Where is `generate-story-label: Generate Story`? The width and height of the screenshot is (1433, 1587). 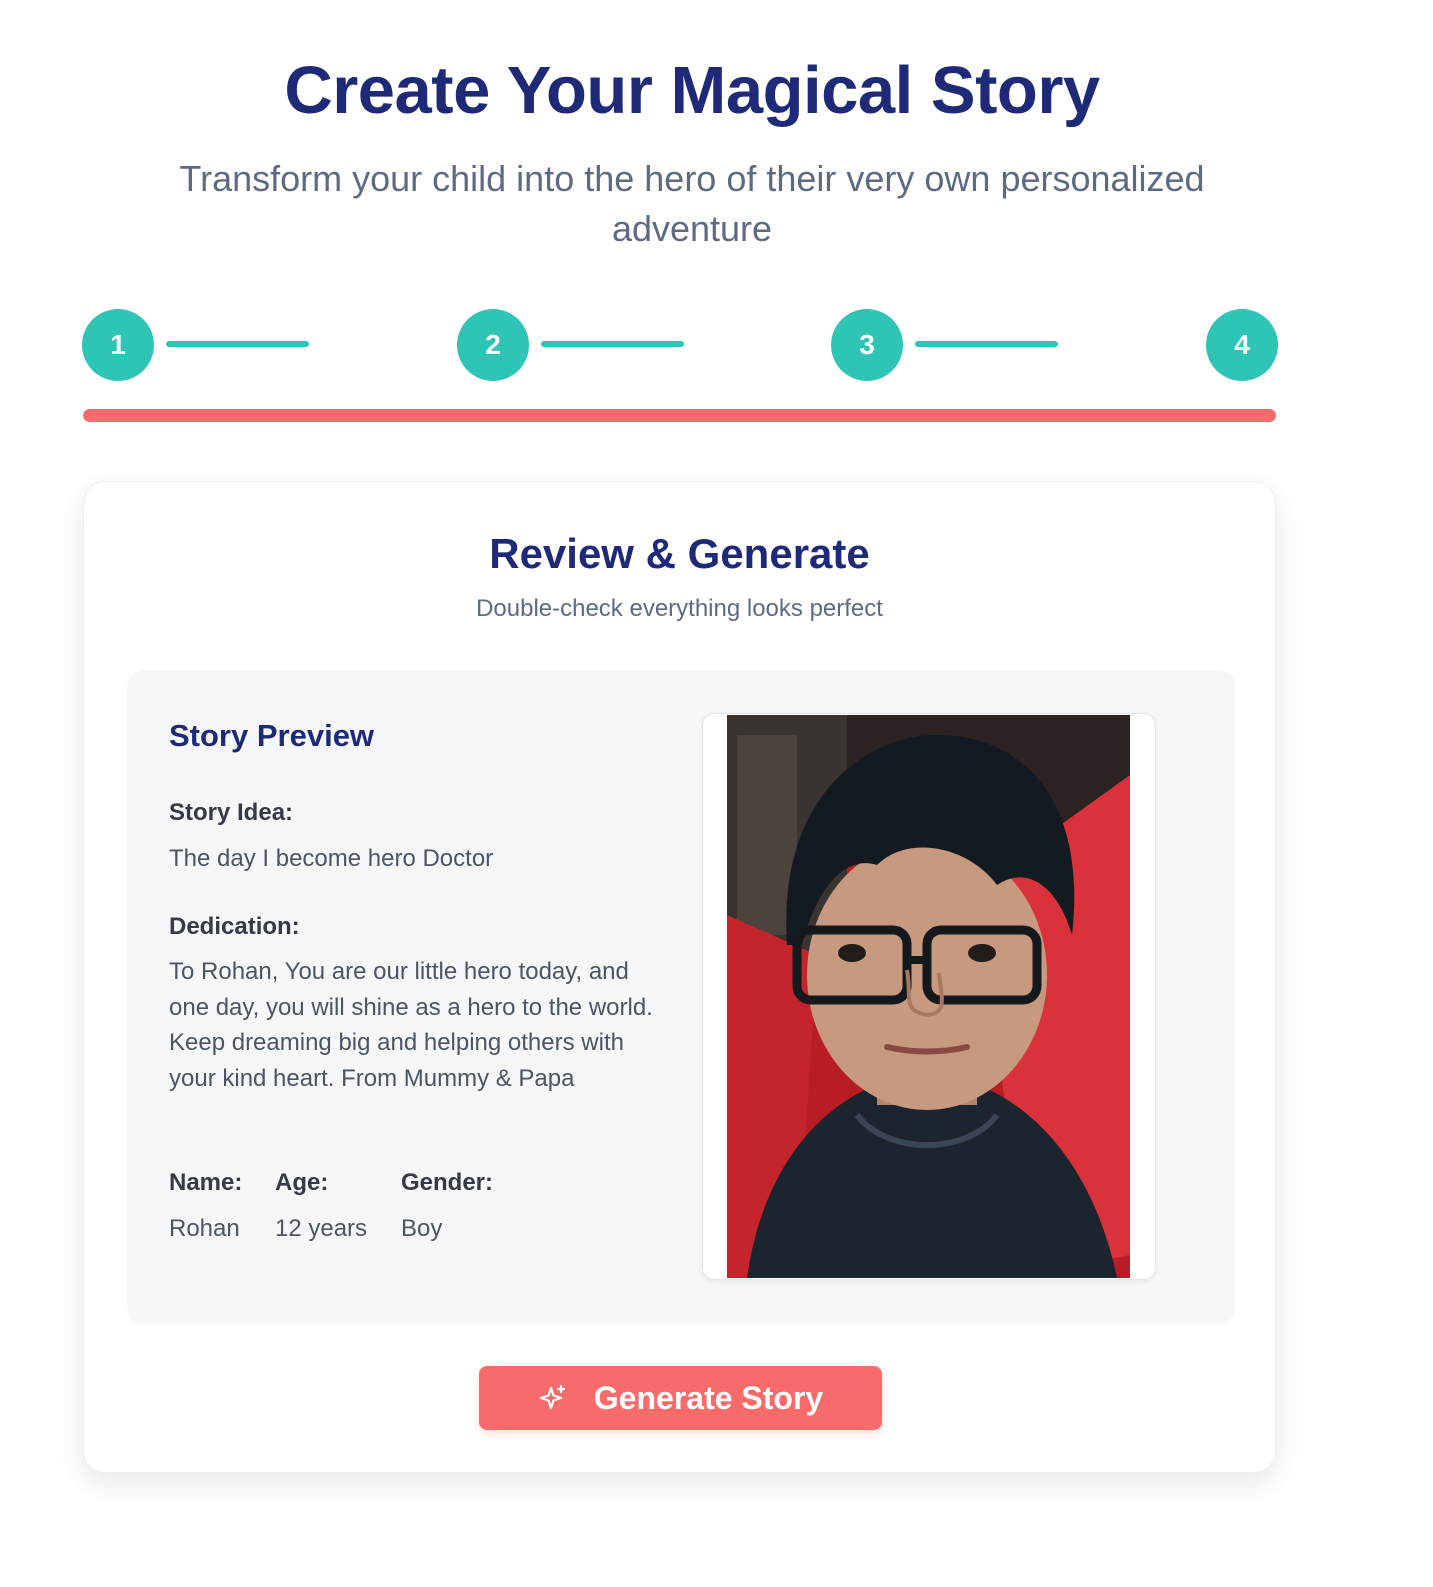 generate-story-label: Generate Story is located at coordinates (708, 1397).